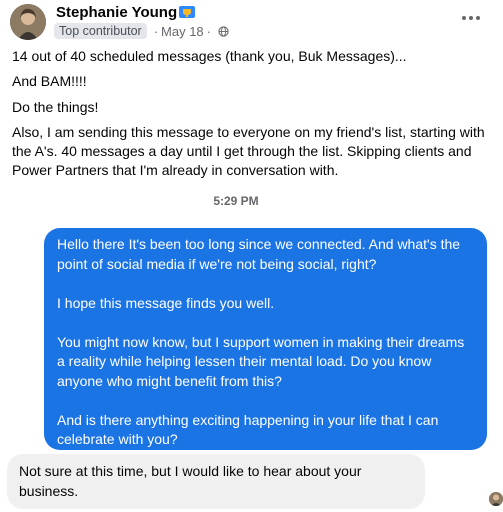 The height and width of the screenshot is (512, 503). I want to click on post-paragraph: Do the things!, so click(55, 107).